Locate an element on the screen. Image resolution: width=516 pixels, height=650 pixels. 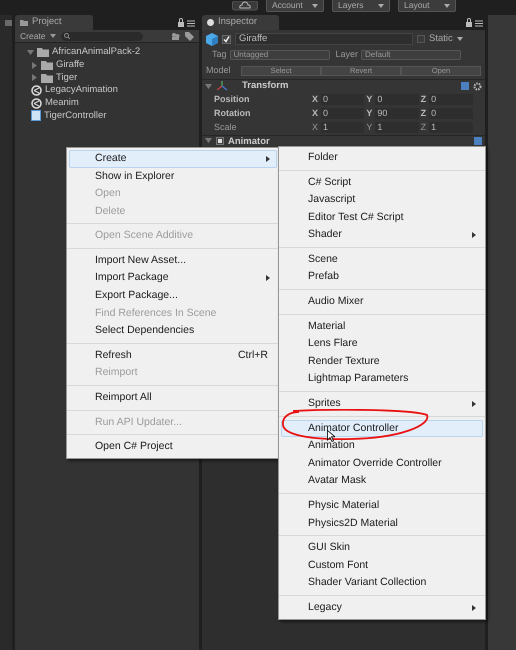
layer-dropdown: Default is located at coordinates (411, 55).